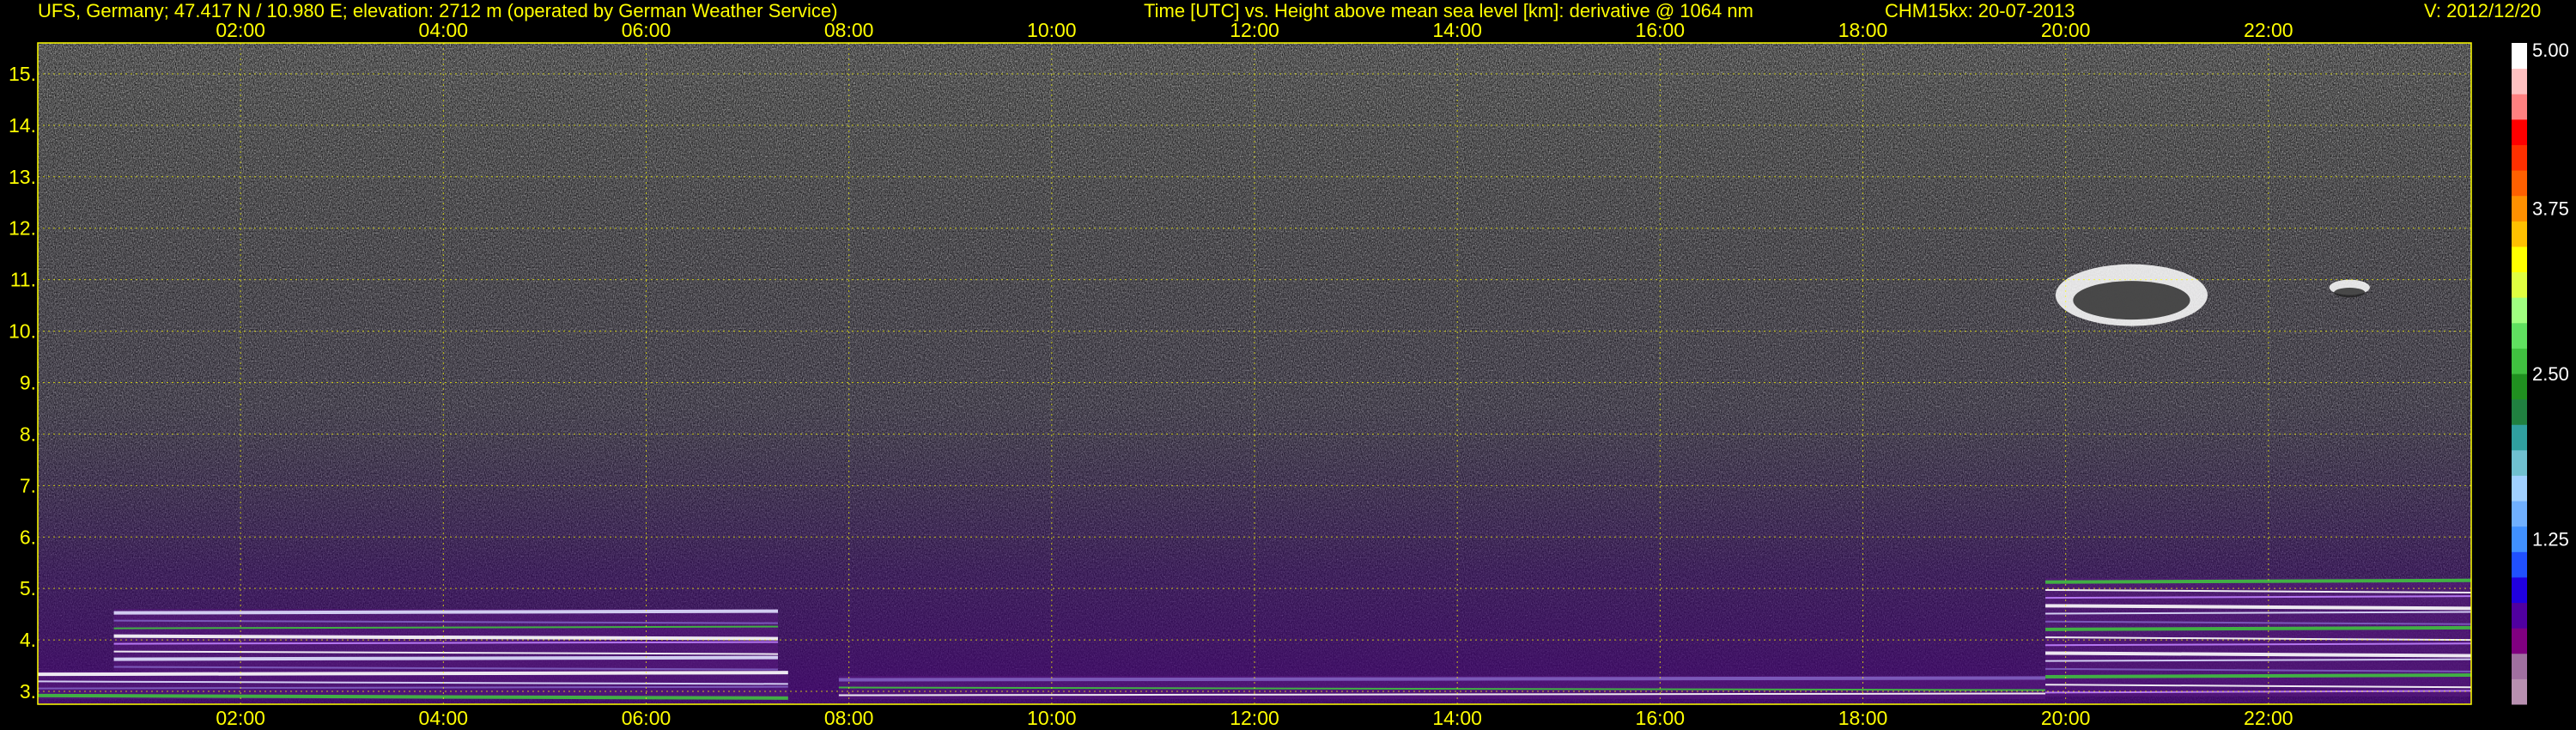 This screenshot has width=2576, height=730. What do you see at coordinates (2551, 209) in the screenshot?
I see `colorbar-tick-3.75: 3.75` at bounding box center [2551, 209].